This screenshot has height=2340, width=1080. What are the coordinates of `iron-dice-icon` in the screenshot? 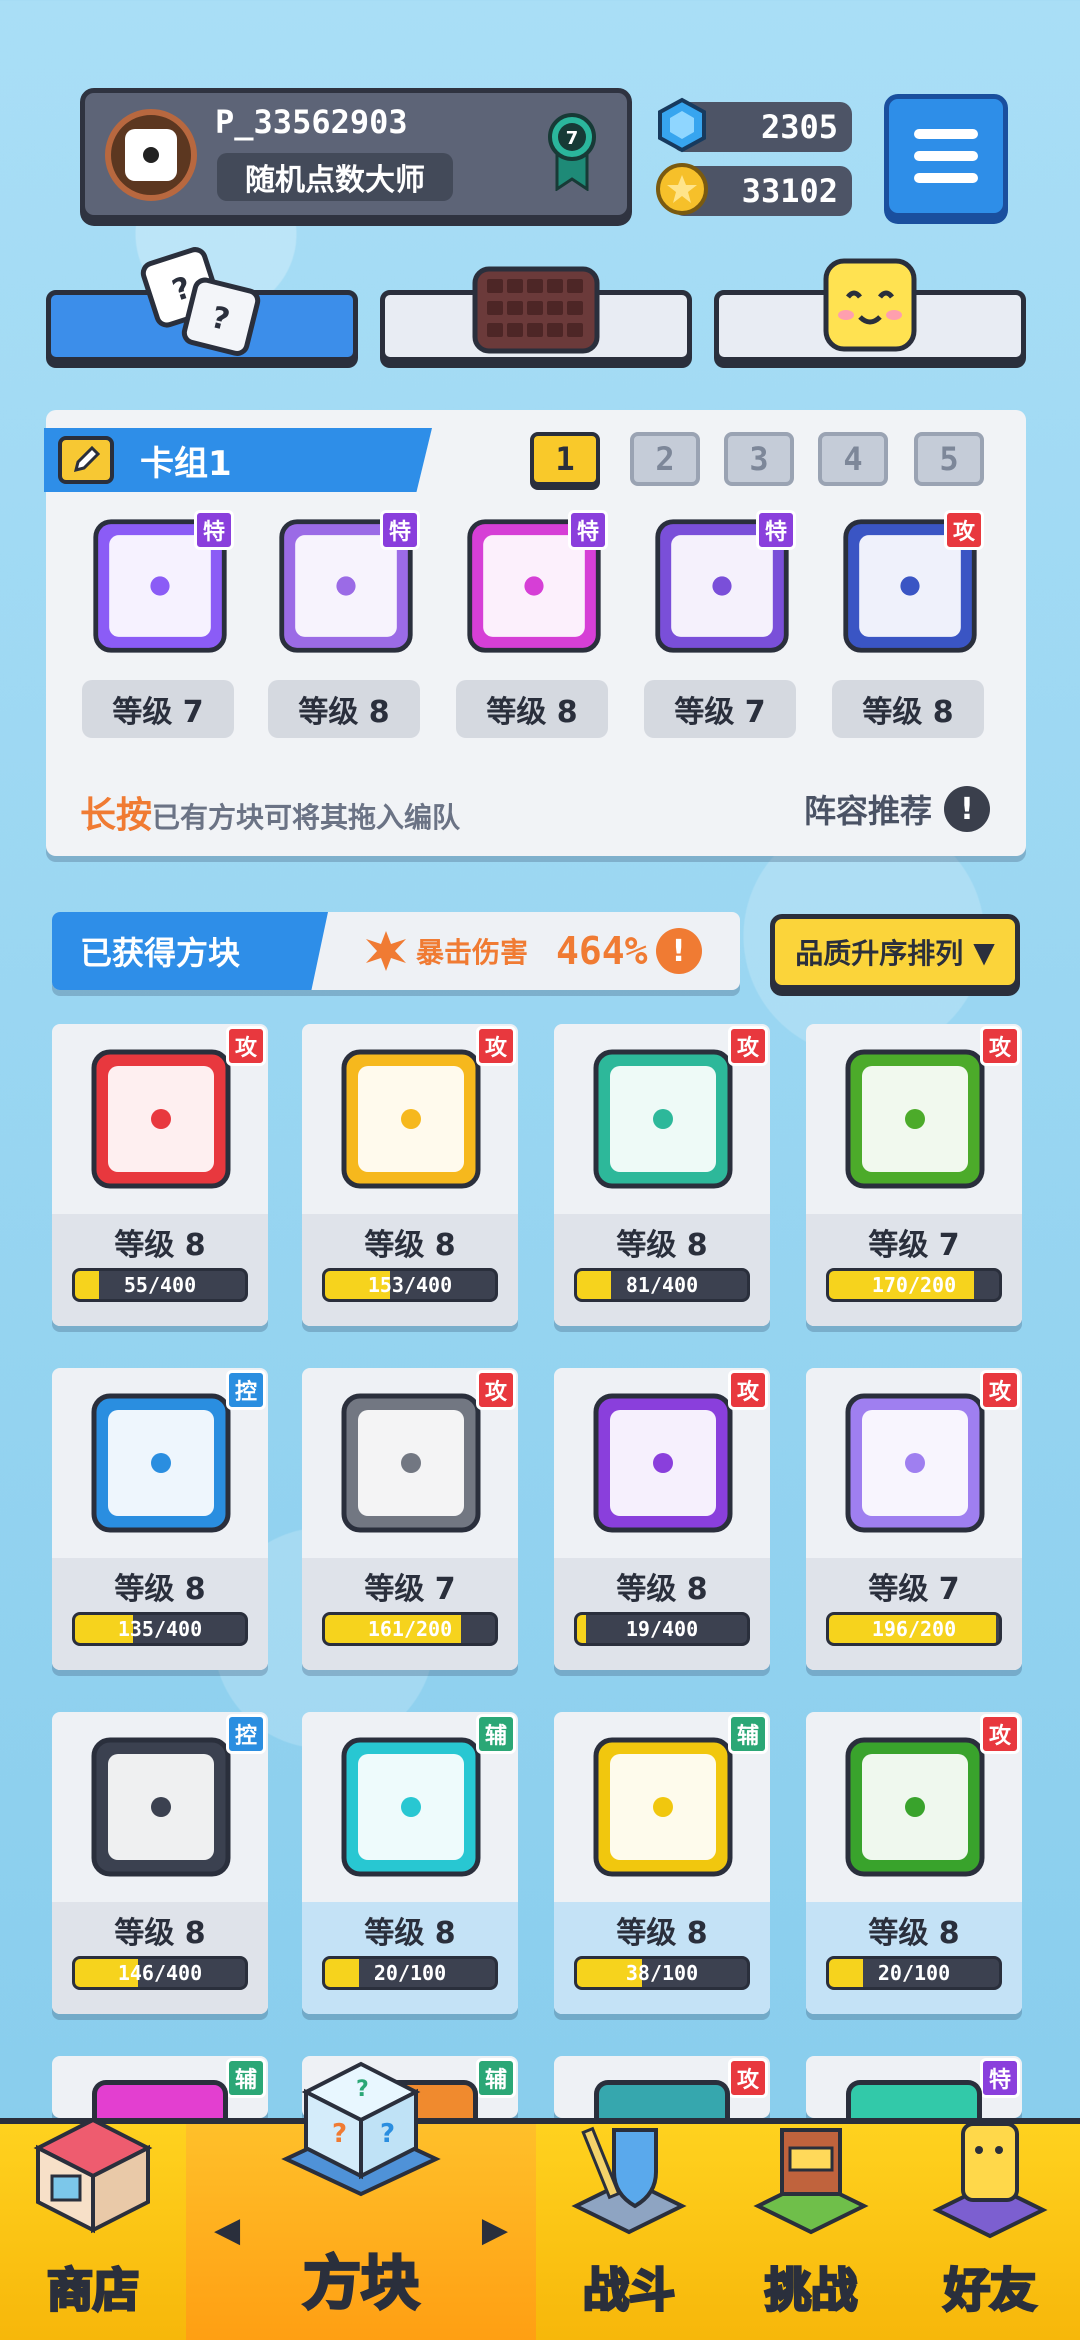 It's located at (411, 1463).